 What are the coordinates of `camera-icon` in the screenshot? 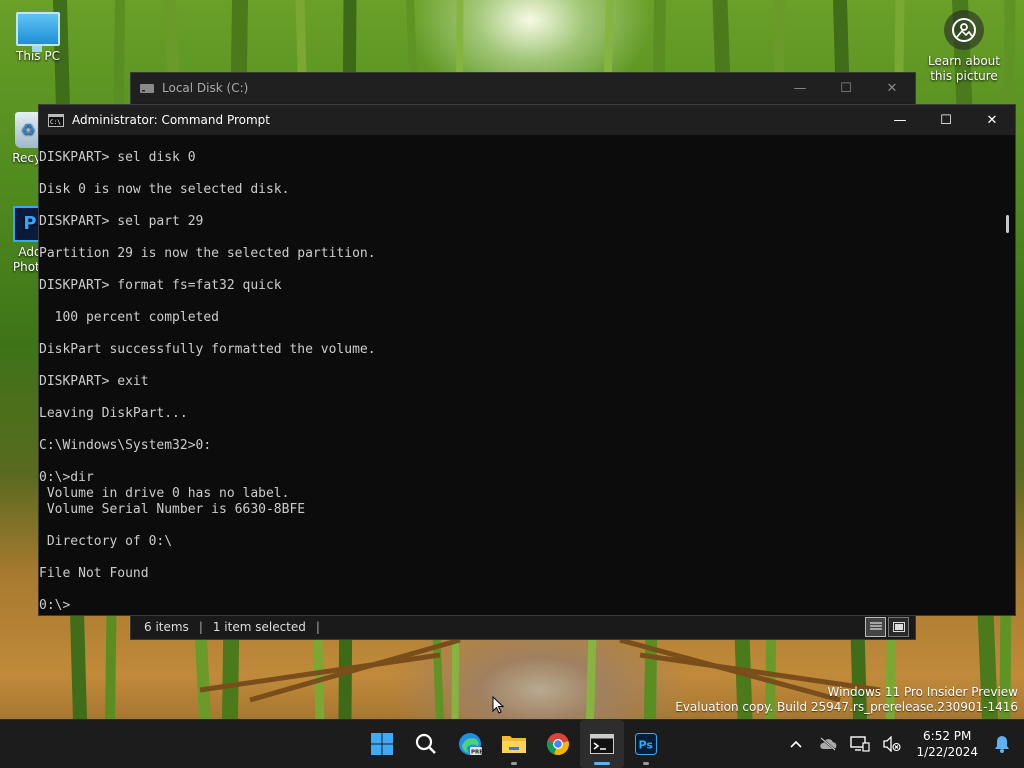 It's located at (964, 30).